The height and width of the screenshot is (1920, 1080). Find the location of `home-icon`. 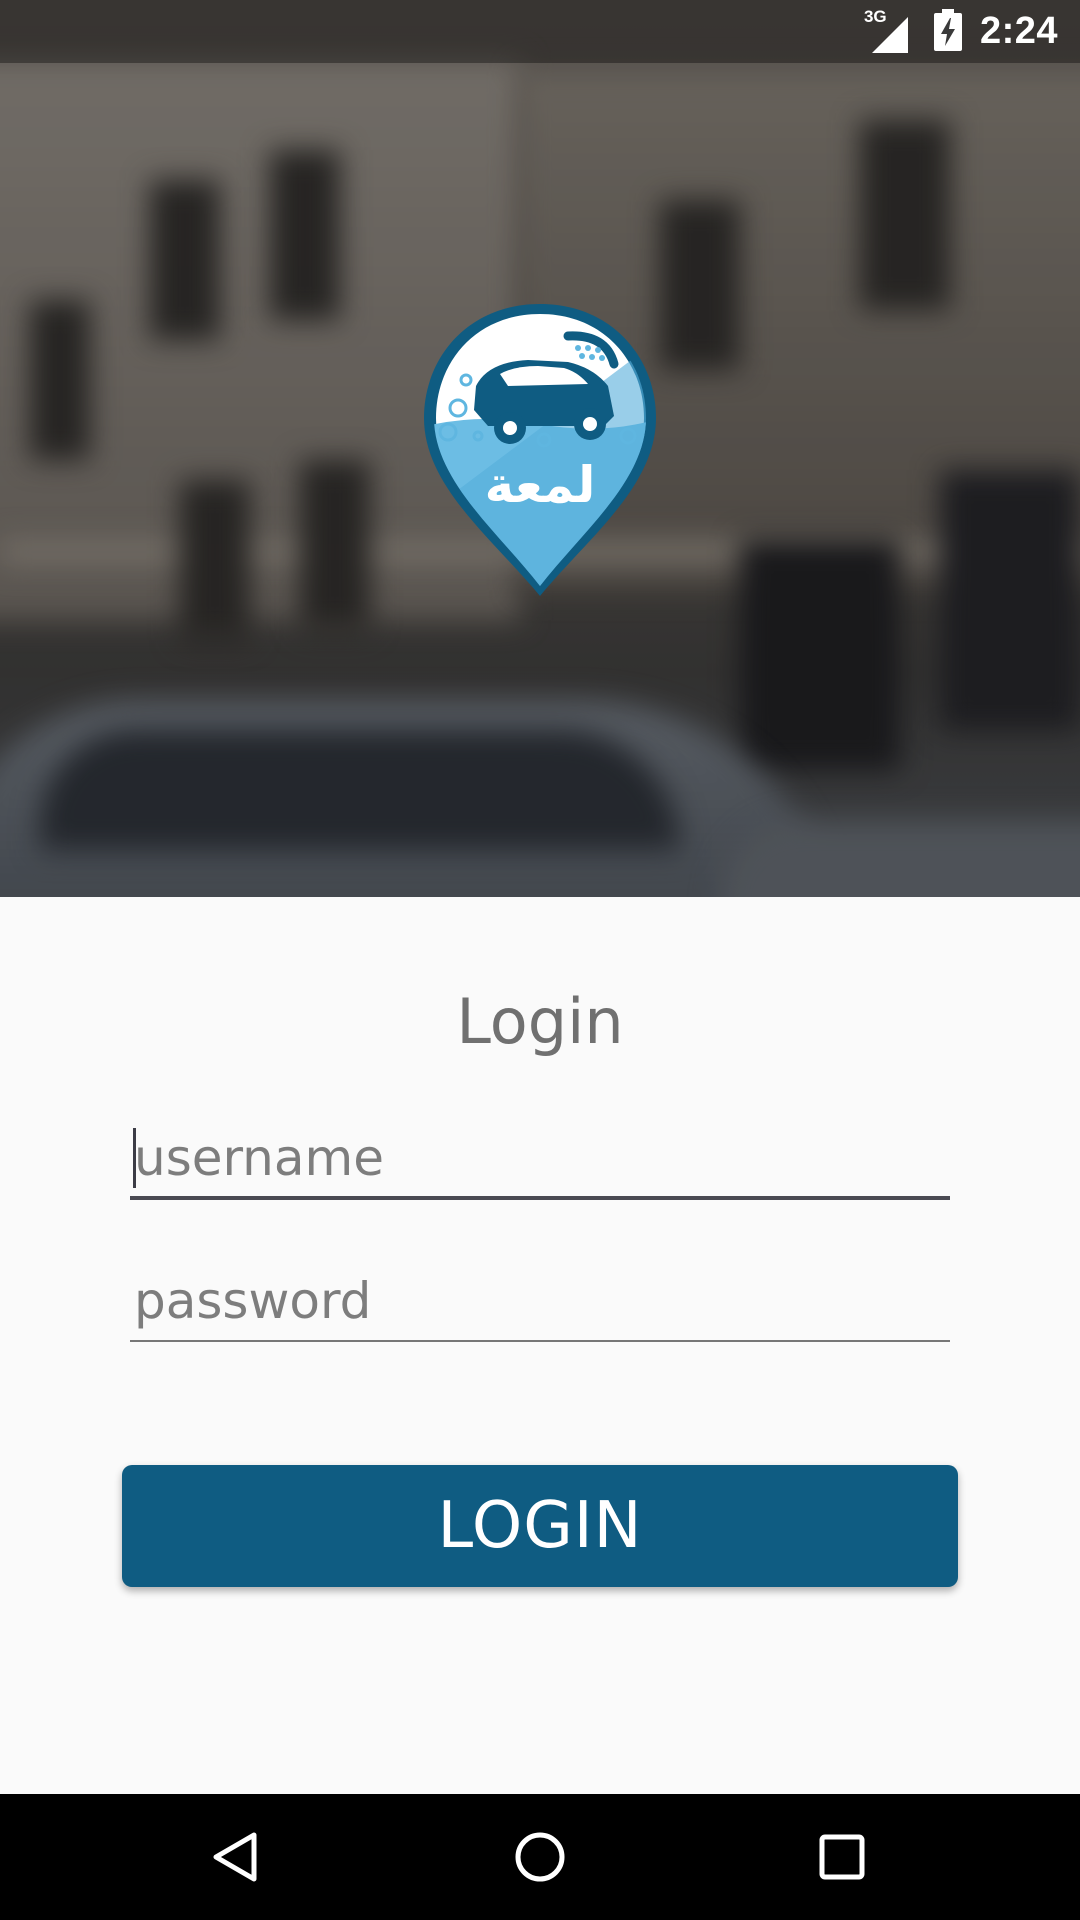

home-icon is located at coordinates (540, 1857).